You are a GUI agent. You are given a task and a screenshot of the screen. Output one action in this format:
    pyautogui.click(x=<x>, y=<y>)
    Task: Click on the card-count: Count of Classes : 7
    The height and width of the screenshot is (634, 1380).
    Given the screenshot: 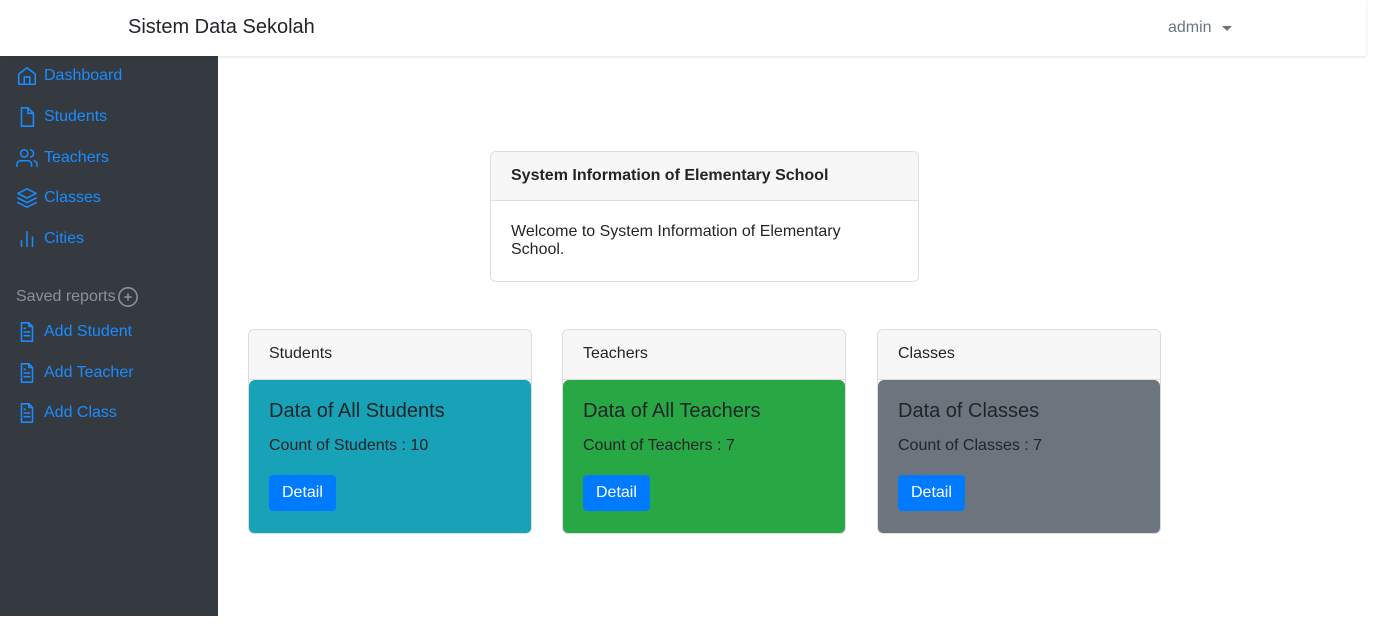 What is the action you would take?
    pyautogui.click(x=970, y=445)
    